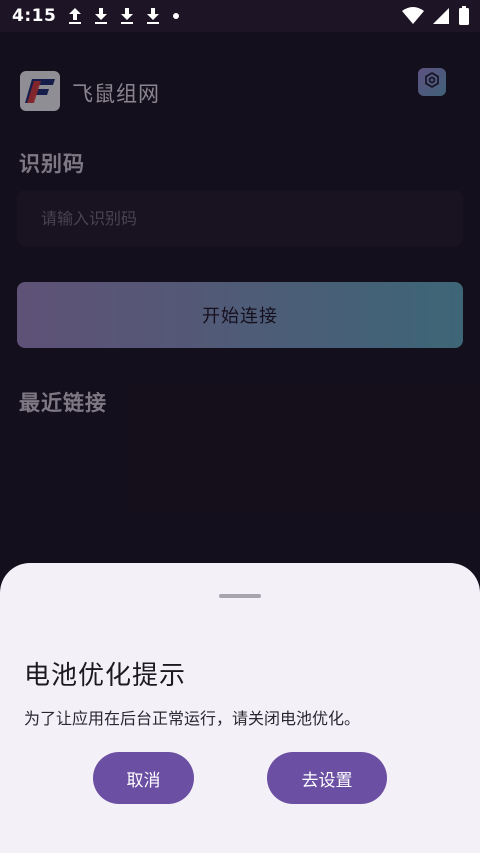 Image resolution: width=480 pixels, height=853 pixels. Describe the element at coordinates (240, 315) in the screenshot. I see `connect-button: 开始连接` at that location.